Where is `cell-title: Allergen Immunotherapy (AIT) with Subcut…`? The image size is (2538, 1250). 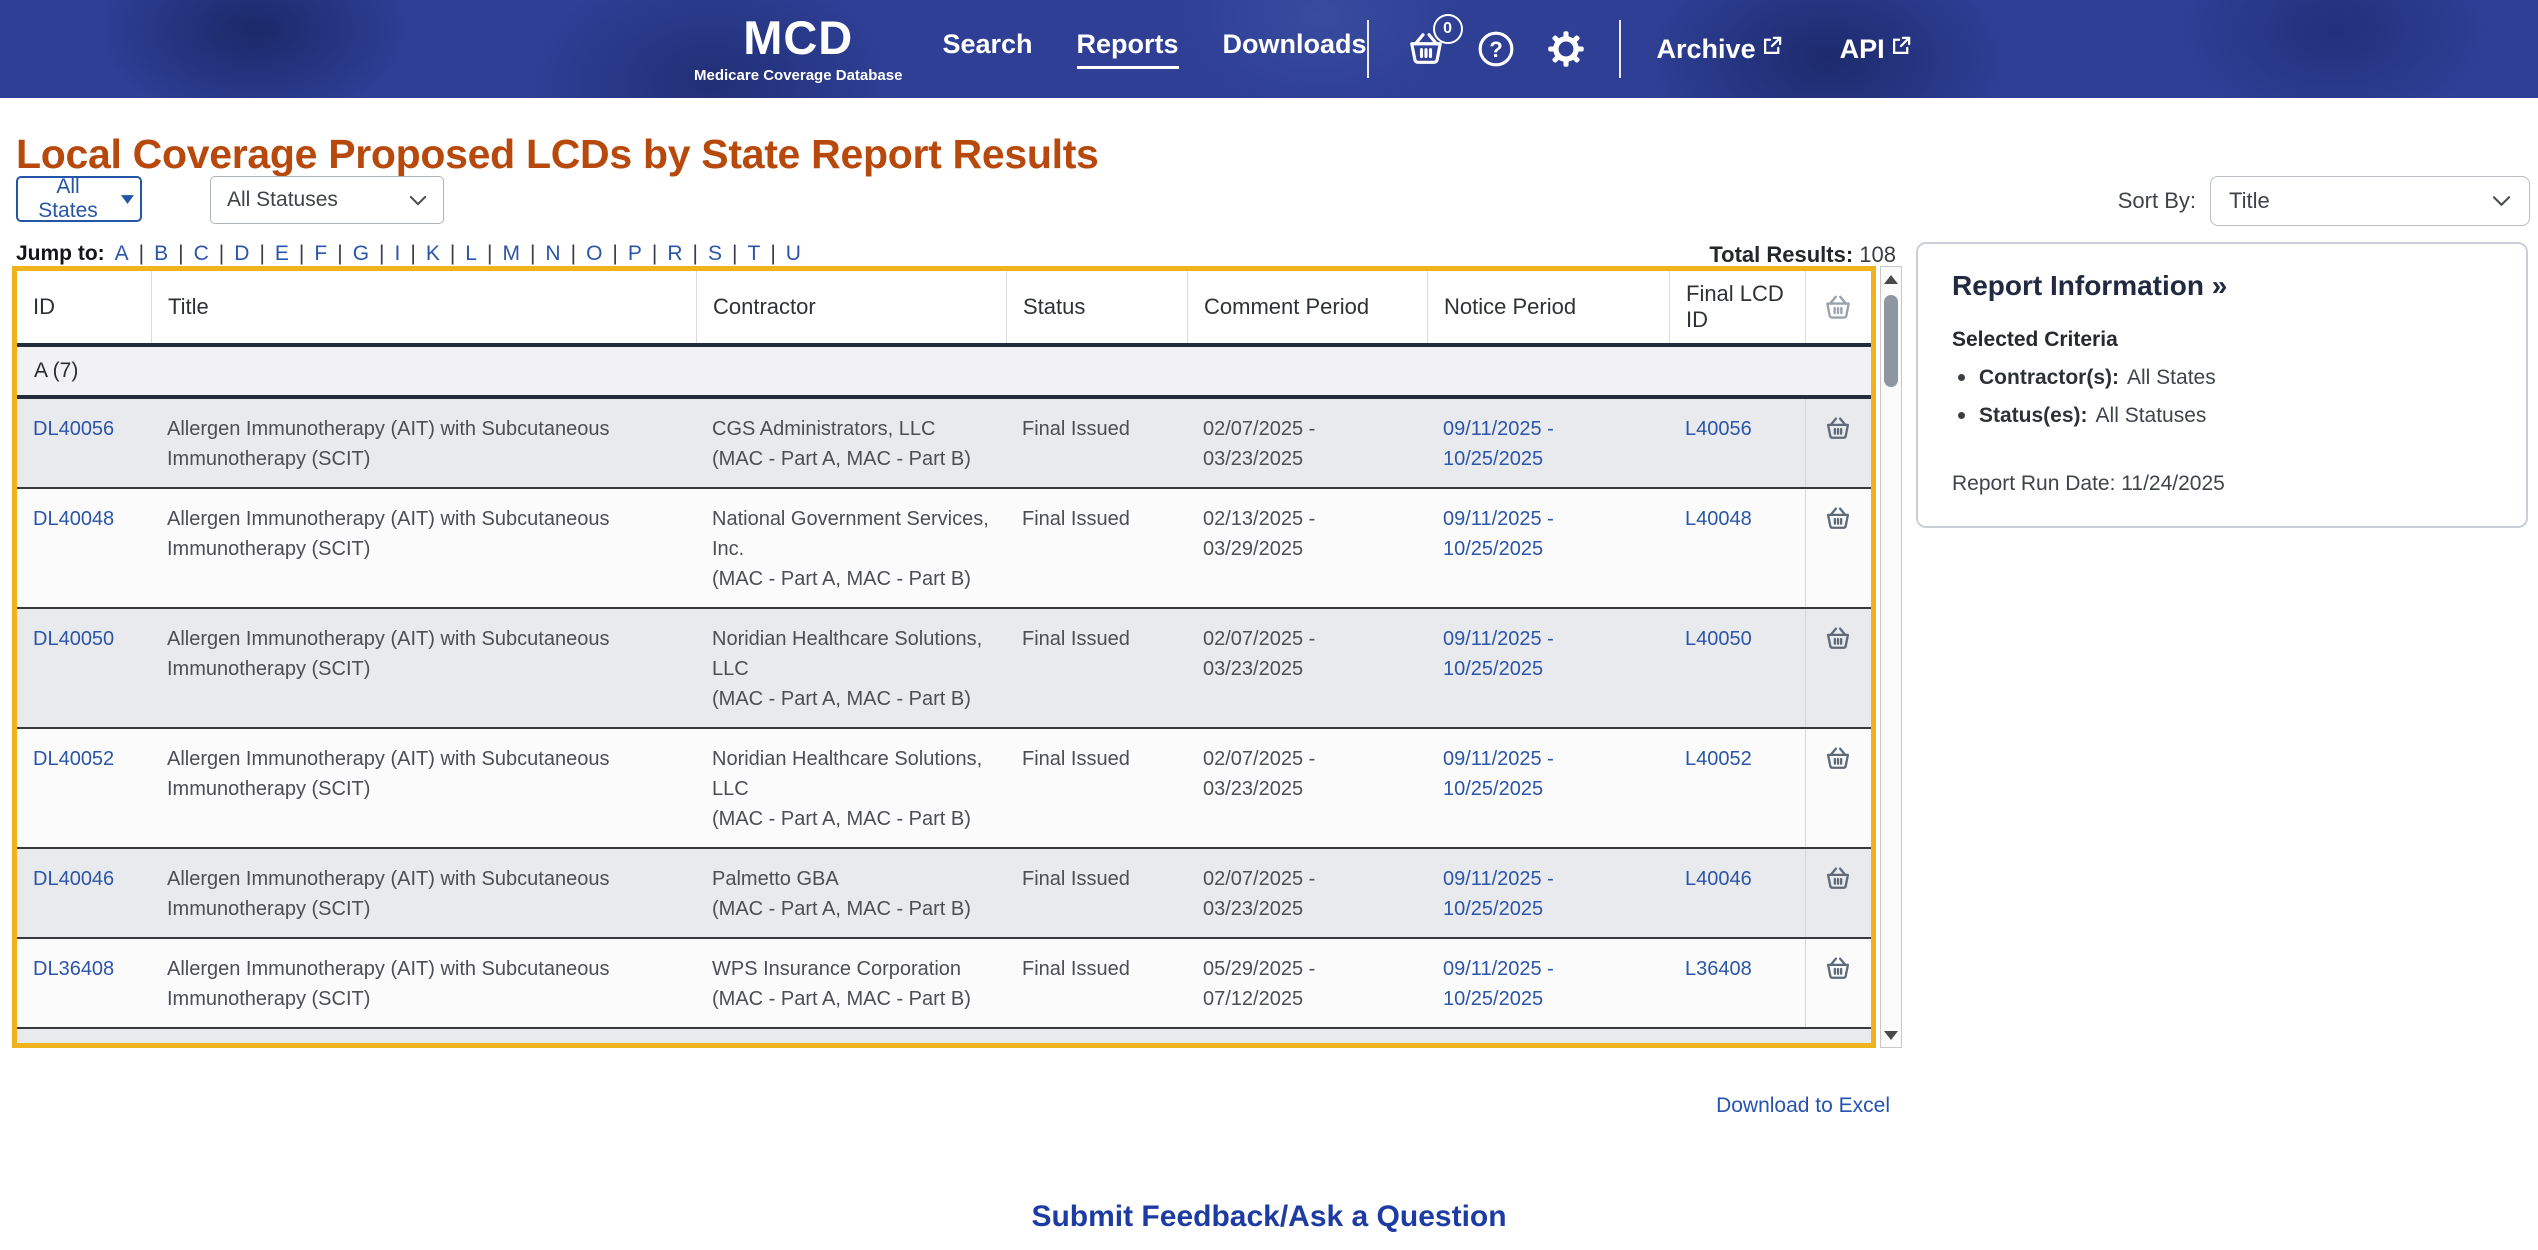 cell-title: Allergen Immunotherapy (AIT) with Subcut… is located at coordinates (388, 534).